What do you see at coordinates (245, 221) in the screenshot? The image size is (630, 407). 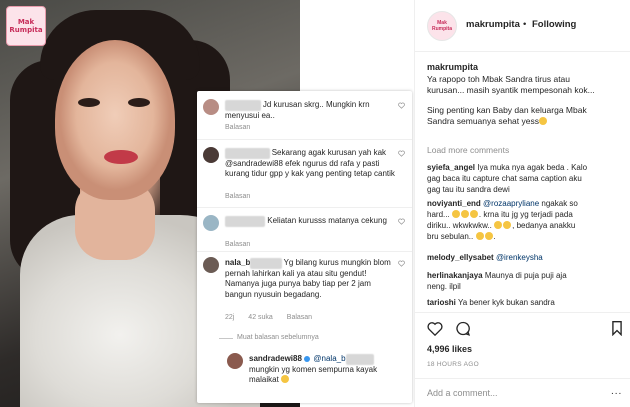 I see `blurred-username: xxxxxxxxx` at bounding box center [245, 221].